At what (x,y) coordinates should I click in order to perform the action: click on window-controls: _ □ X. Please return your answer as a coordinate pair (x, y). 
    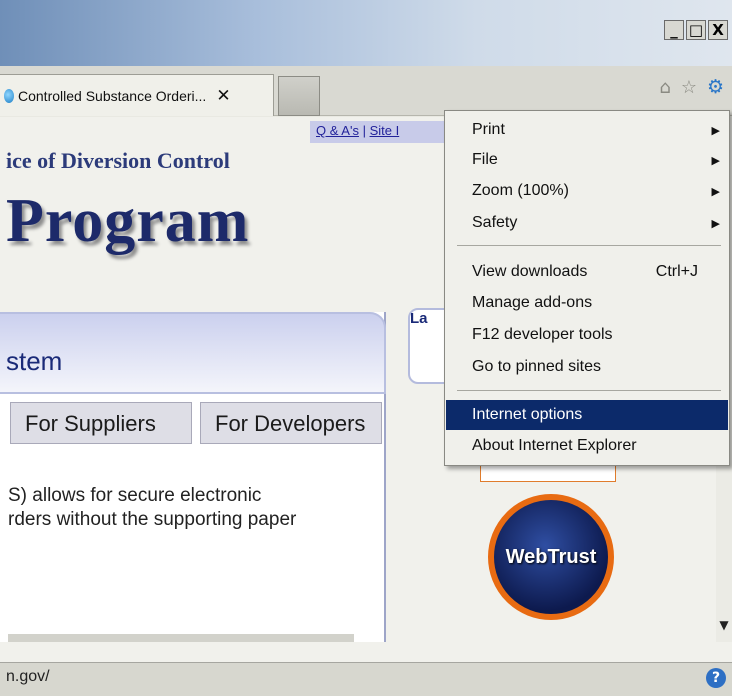
    Looking at the image, I should click on (696, 30).